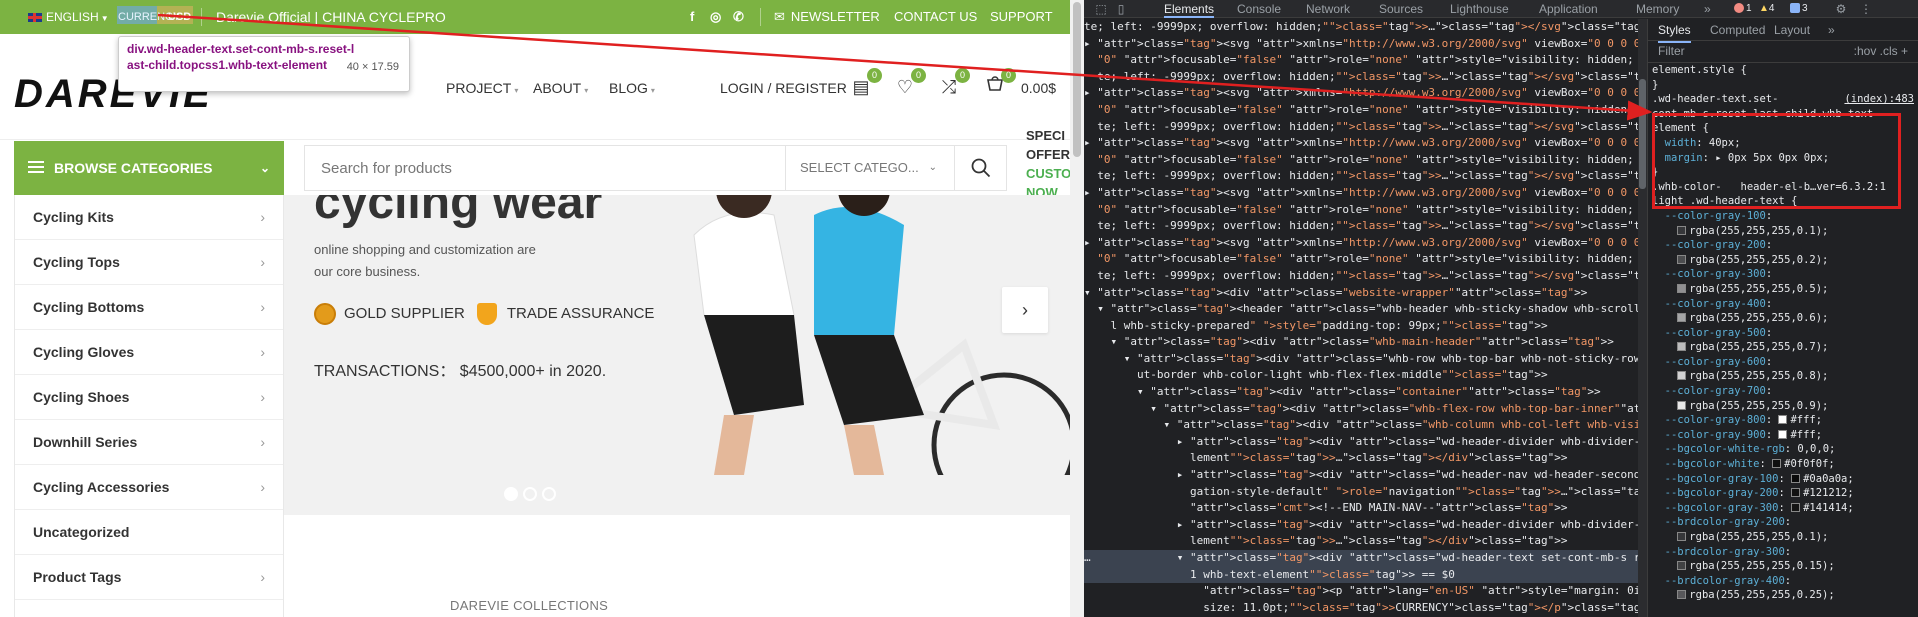 This screenshot has width=1918, height=617. Describe the element at coordinates (1785, 449) in the screenshot. I see `style-rule-line: --bgcolor-white-rgb: 0,0,0;` at that location.